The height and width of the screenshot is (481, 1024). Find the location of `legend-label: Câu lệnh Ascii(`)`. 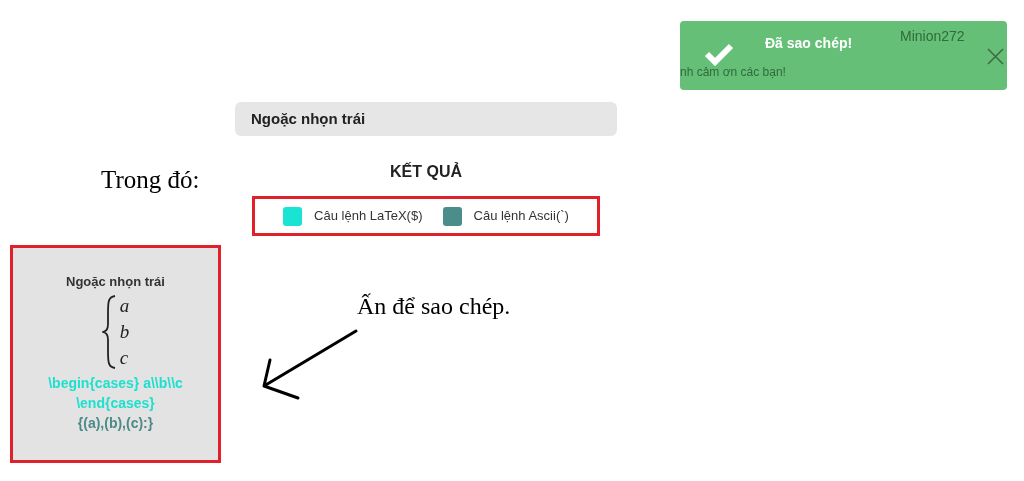

legend-label: Câu lệnh Ascii(`) is located at coordinates (521, 216).